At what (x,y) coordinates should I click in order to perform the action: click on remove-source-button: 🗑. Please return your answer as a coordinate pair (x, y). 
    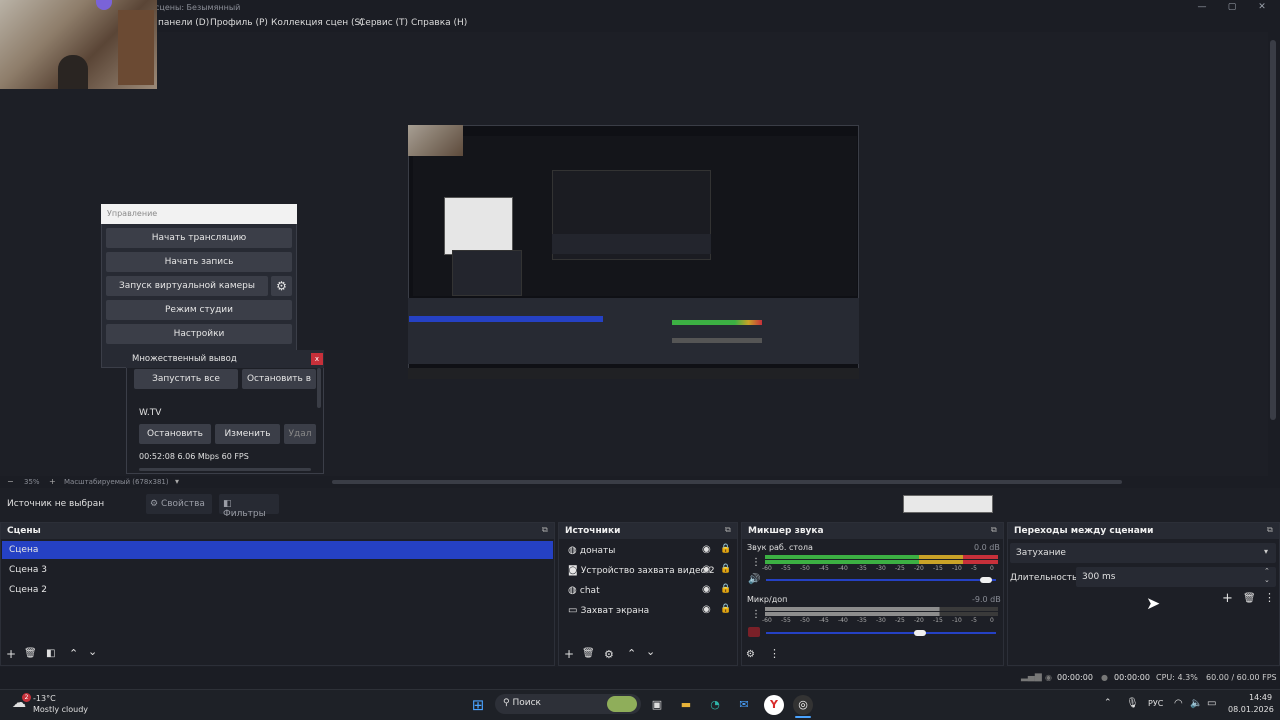
    Looking at the image, I should click on (588, 653).